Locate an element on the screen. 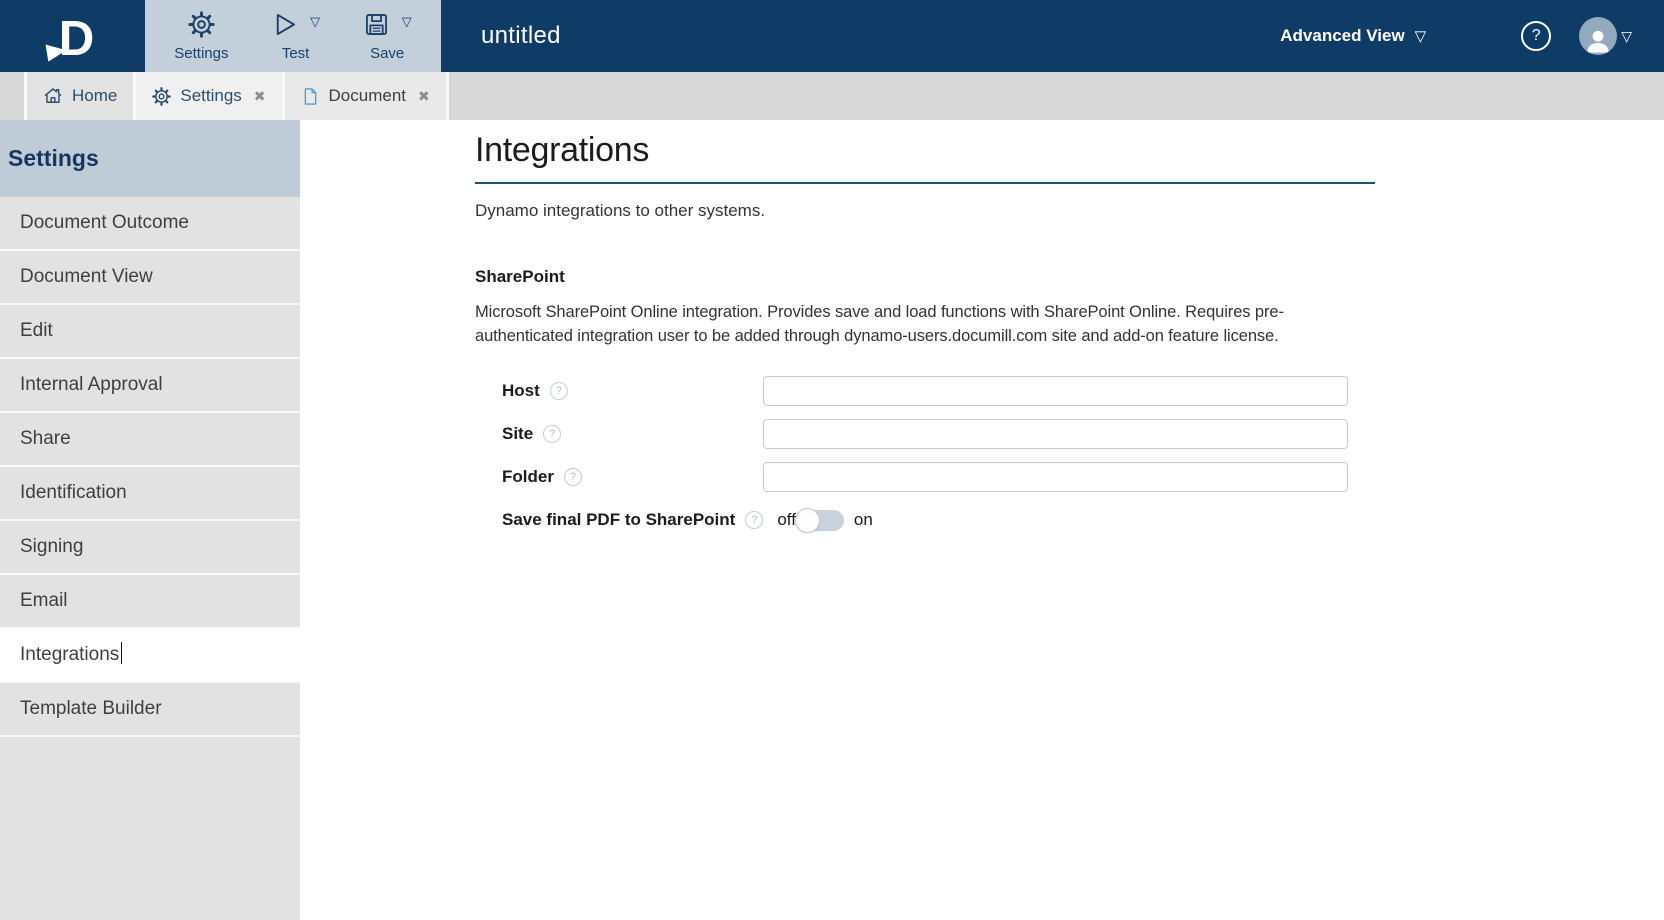  save-pdf-toggle-row: Save final PDF to SharePoint ? off on is located at coordinates (1069, 520).